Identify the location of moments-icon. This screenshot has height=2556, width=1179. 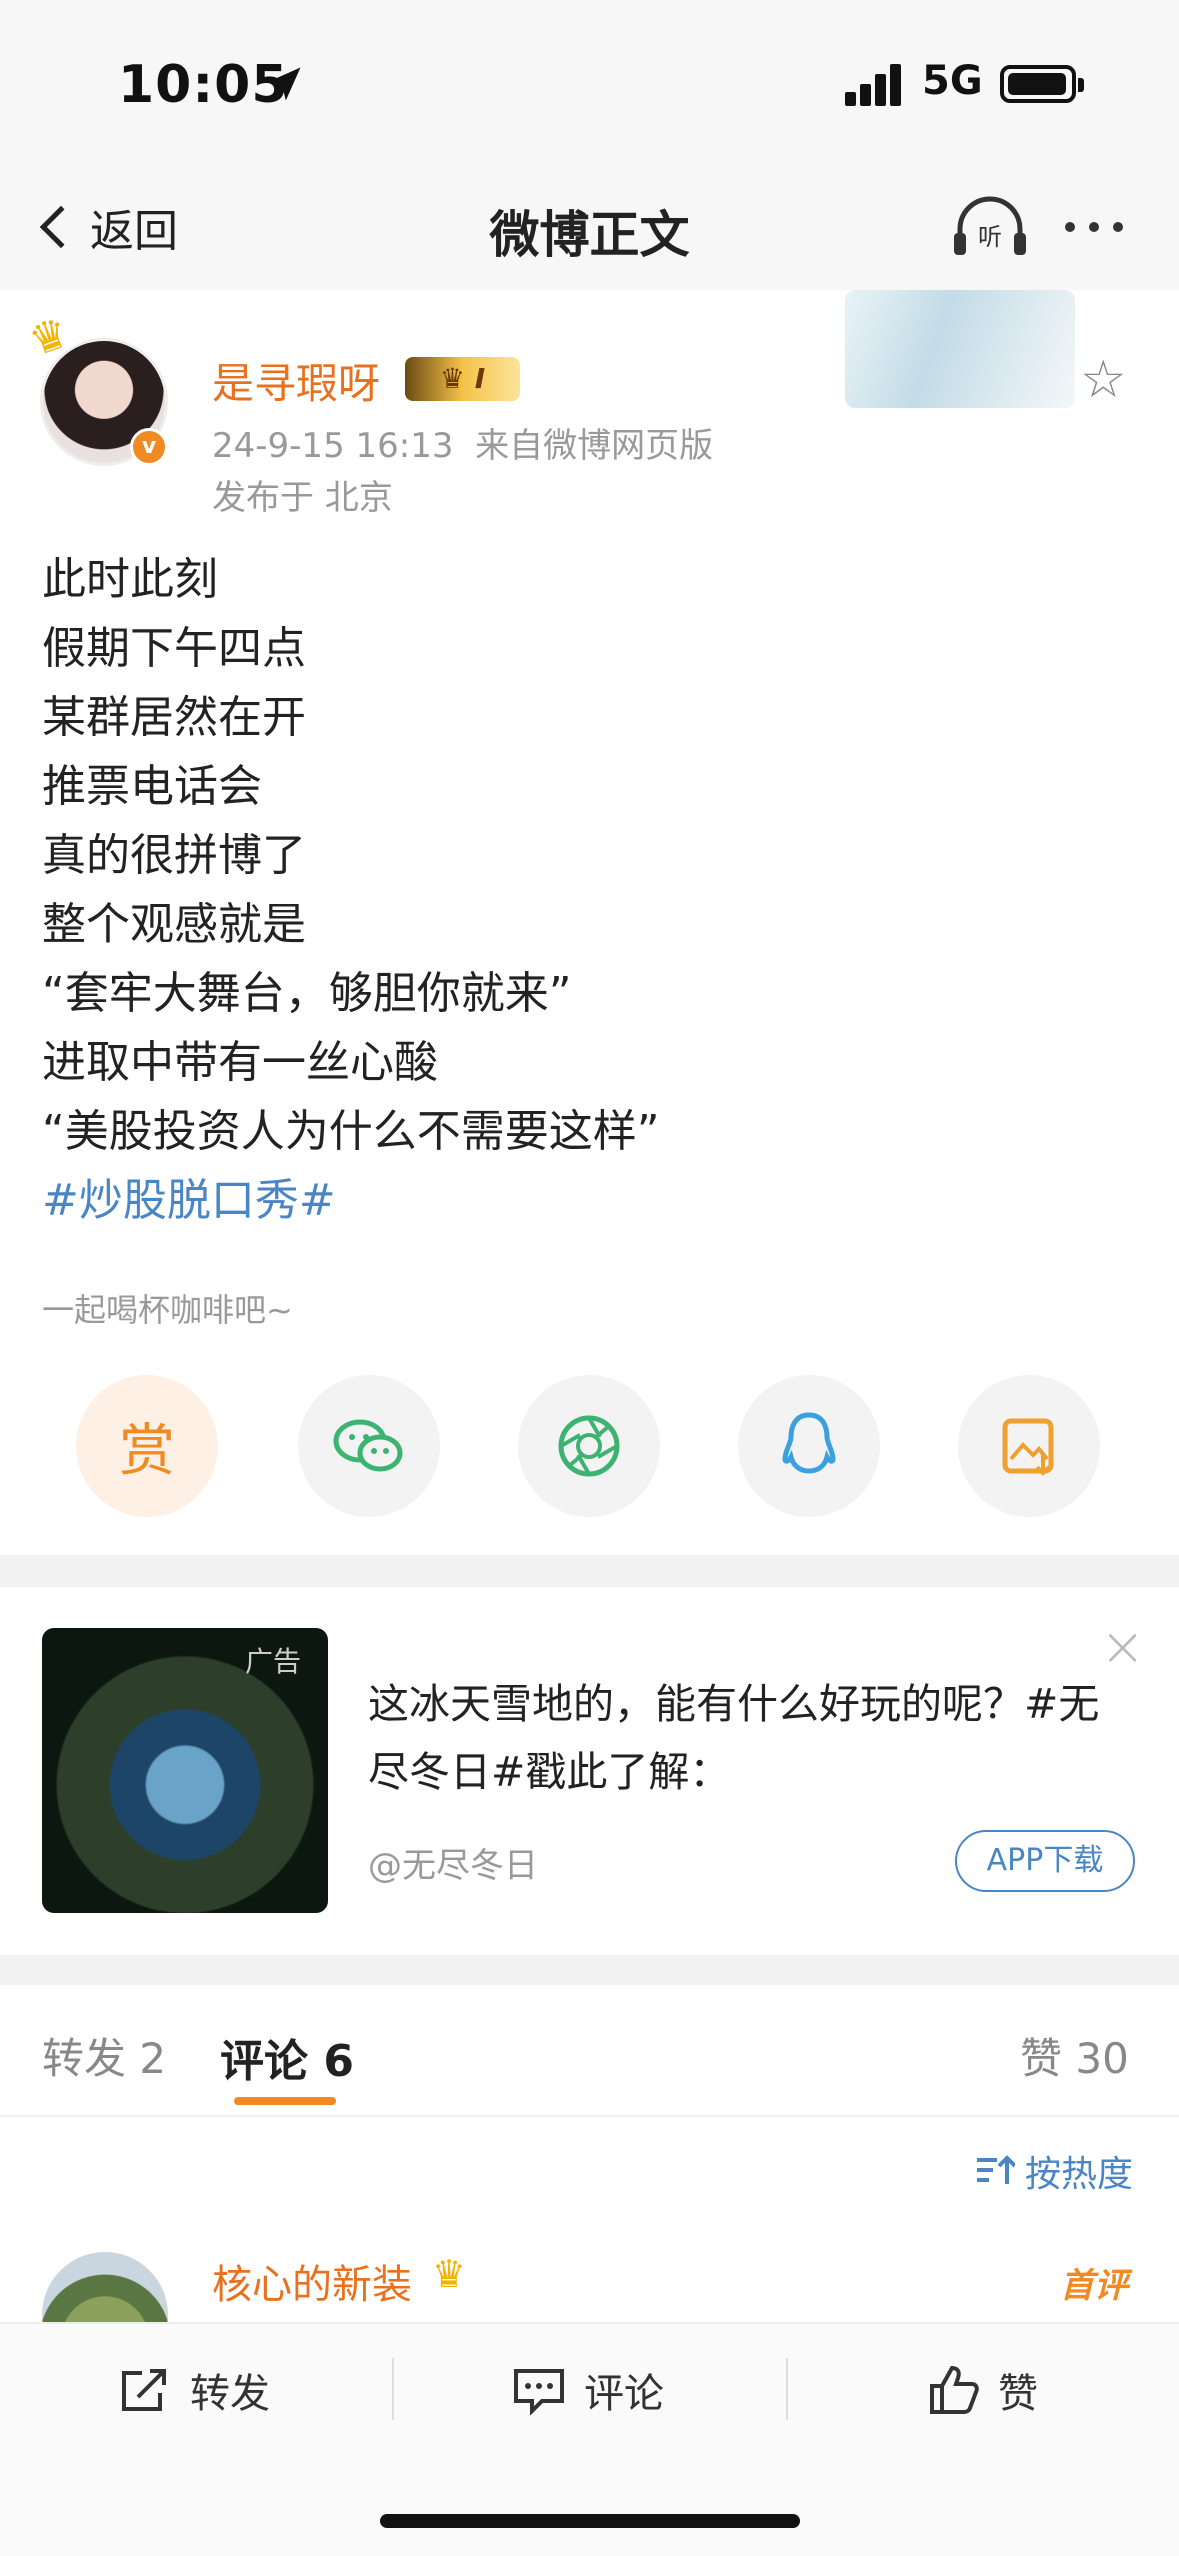
(589, 1446).